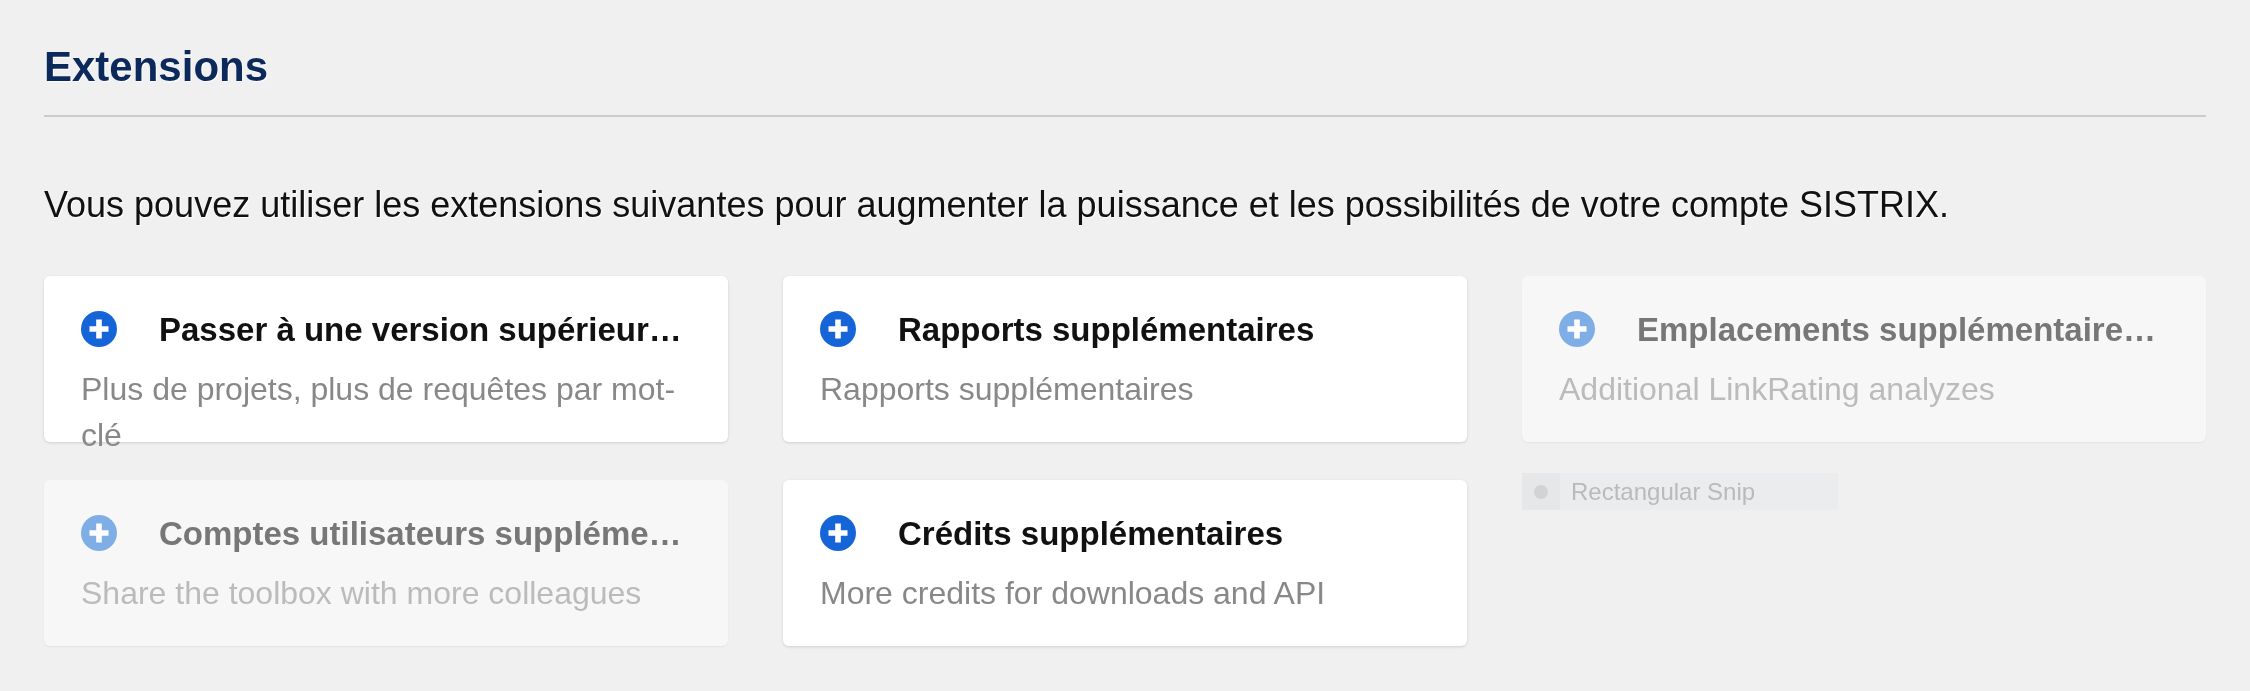 The image size is (2250, 691). Describe the element at coordinates (1073, 593) in the screenshot. I see `extension-description: More credits for downloads and API` at that location.